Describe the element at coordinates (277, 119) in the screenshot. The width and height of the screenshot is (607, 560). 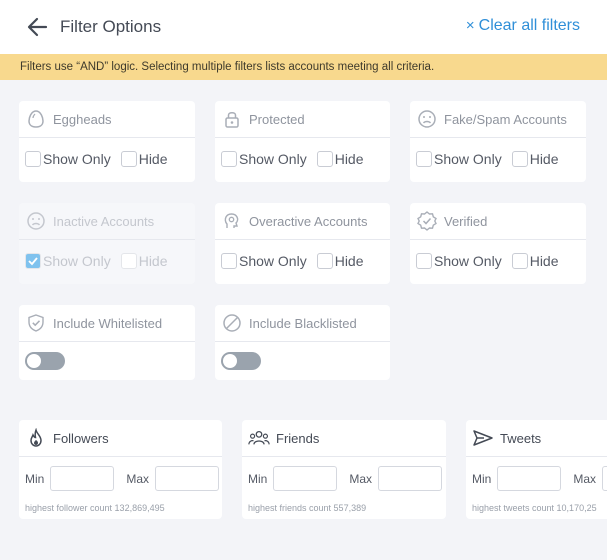
I see `filter-label: Protected` at that location.